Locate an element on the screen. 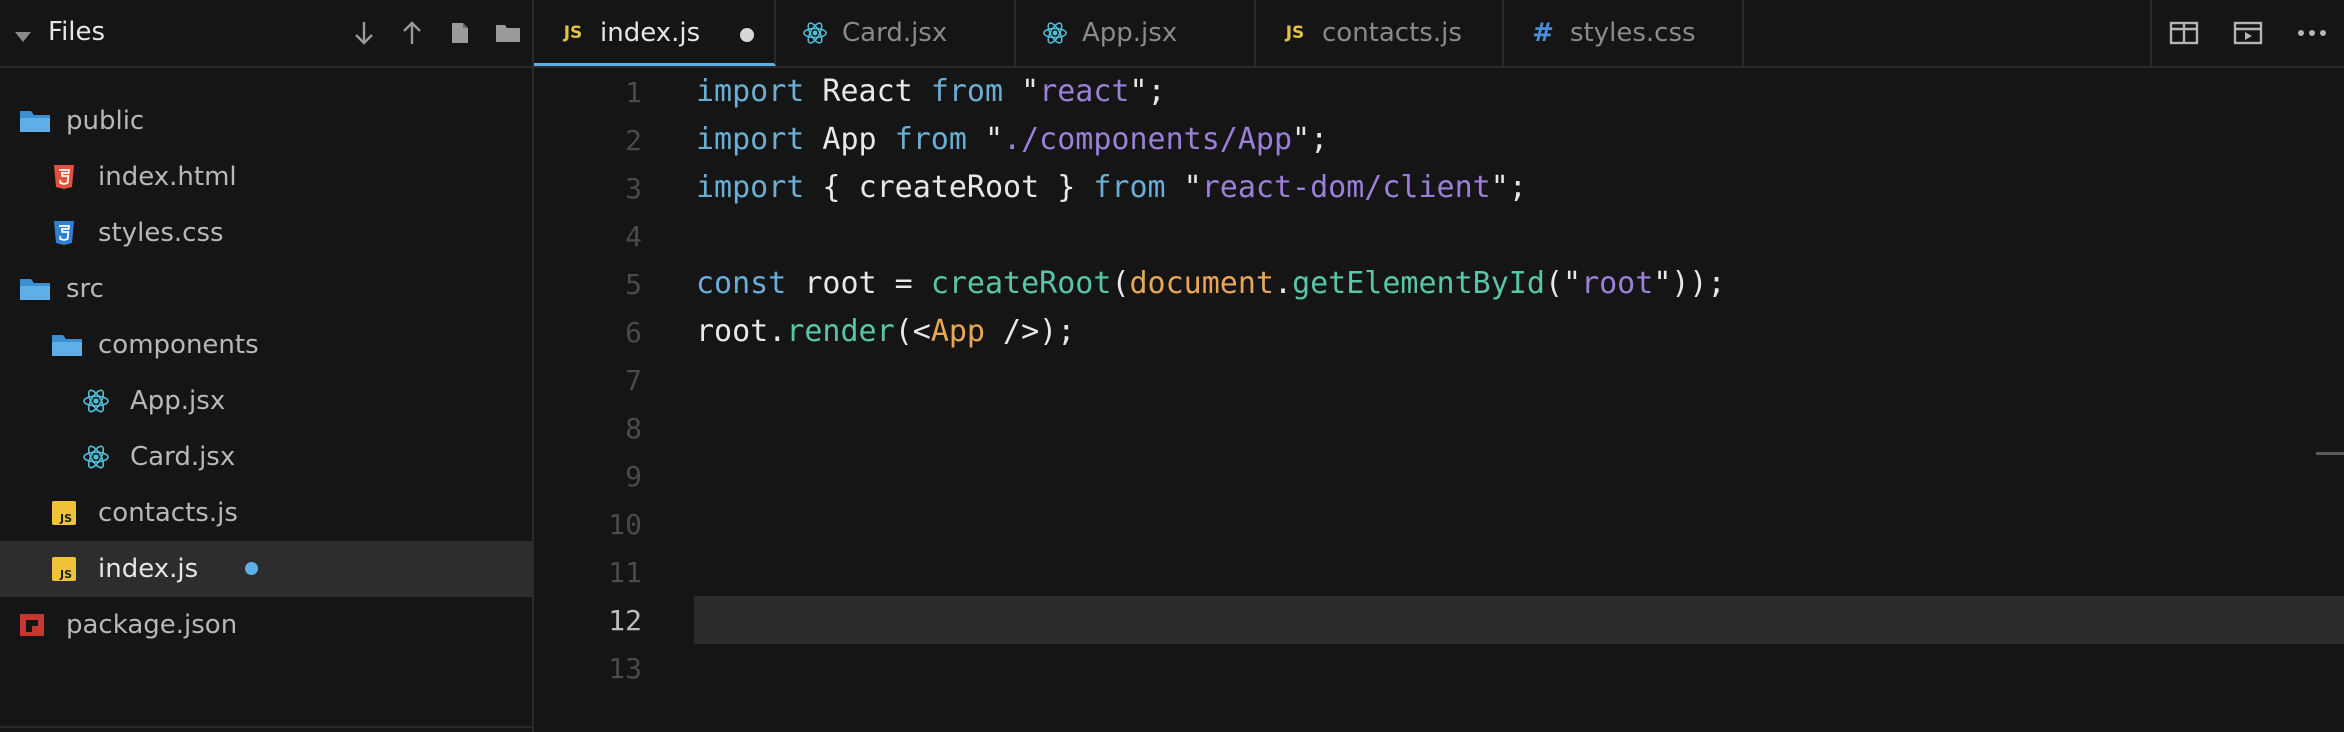 The height and width of the screenshot is (732, 2344). code-line: 6 root.render(<App />); is located at coordinates (1439, 332).